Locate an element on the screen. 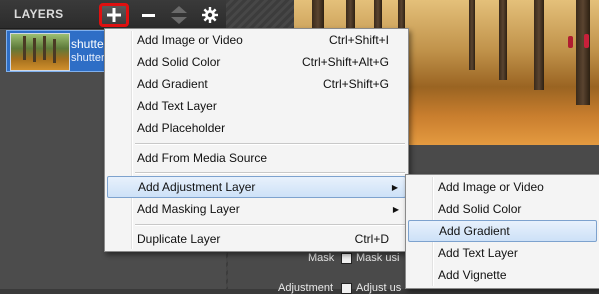  gear-icon is located at coordinates (210, 15).